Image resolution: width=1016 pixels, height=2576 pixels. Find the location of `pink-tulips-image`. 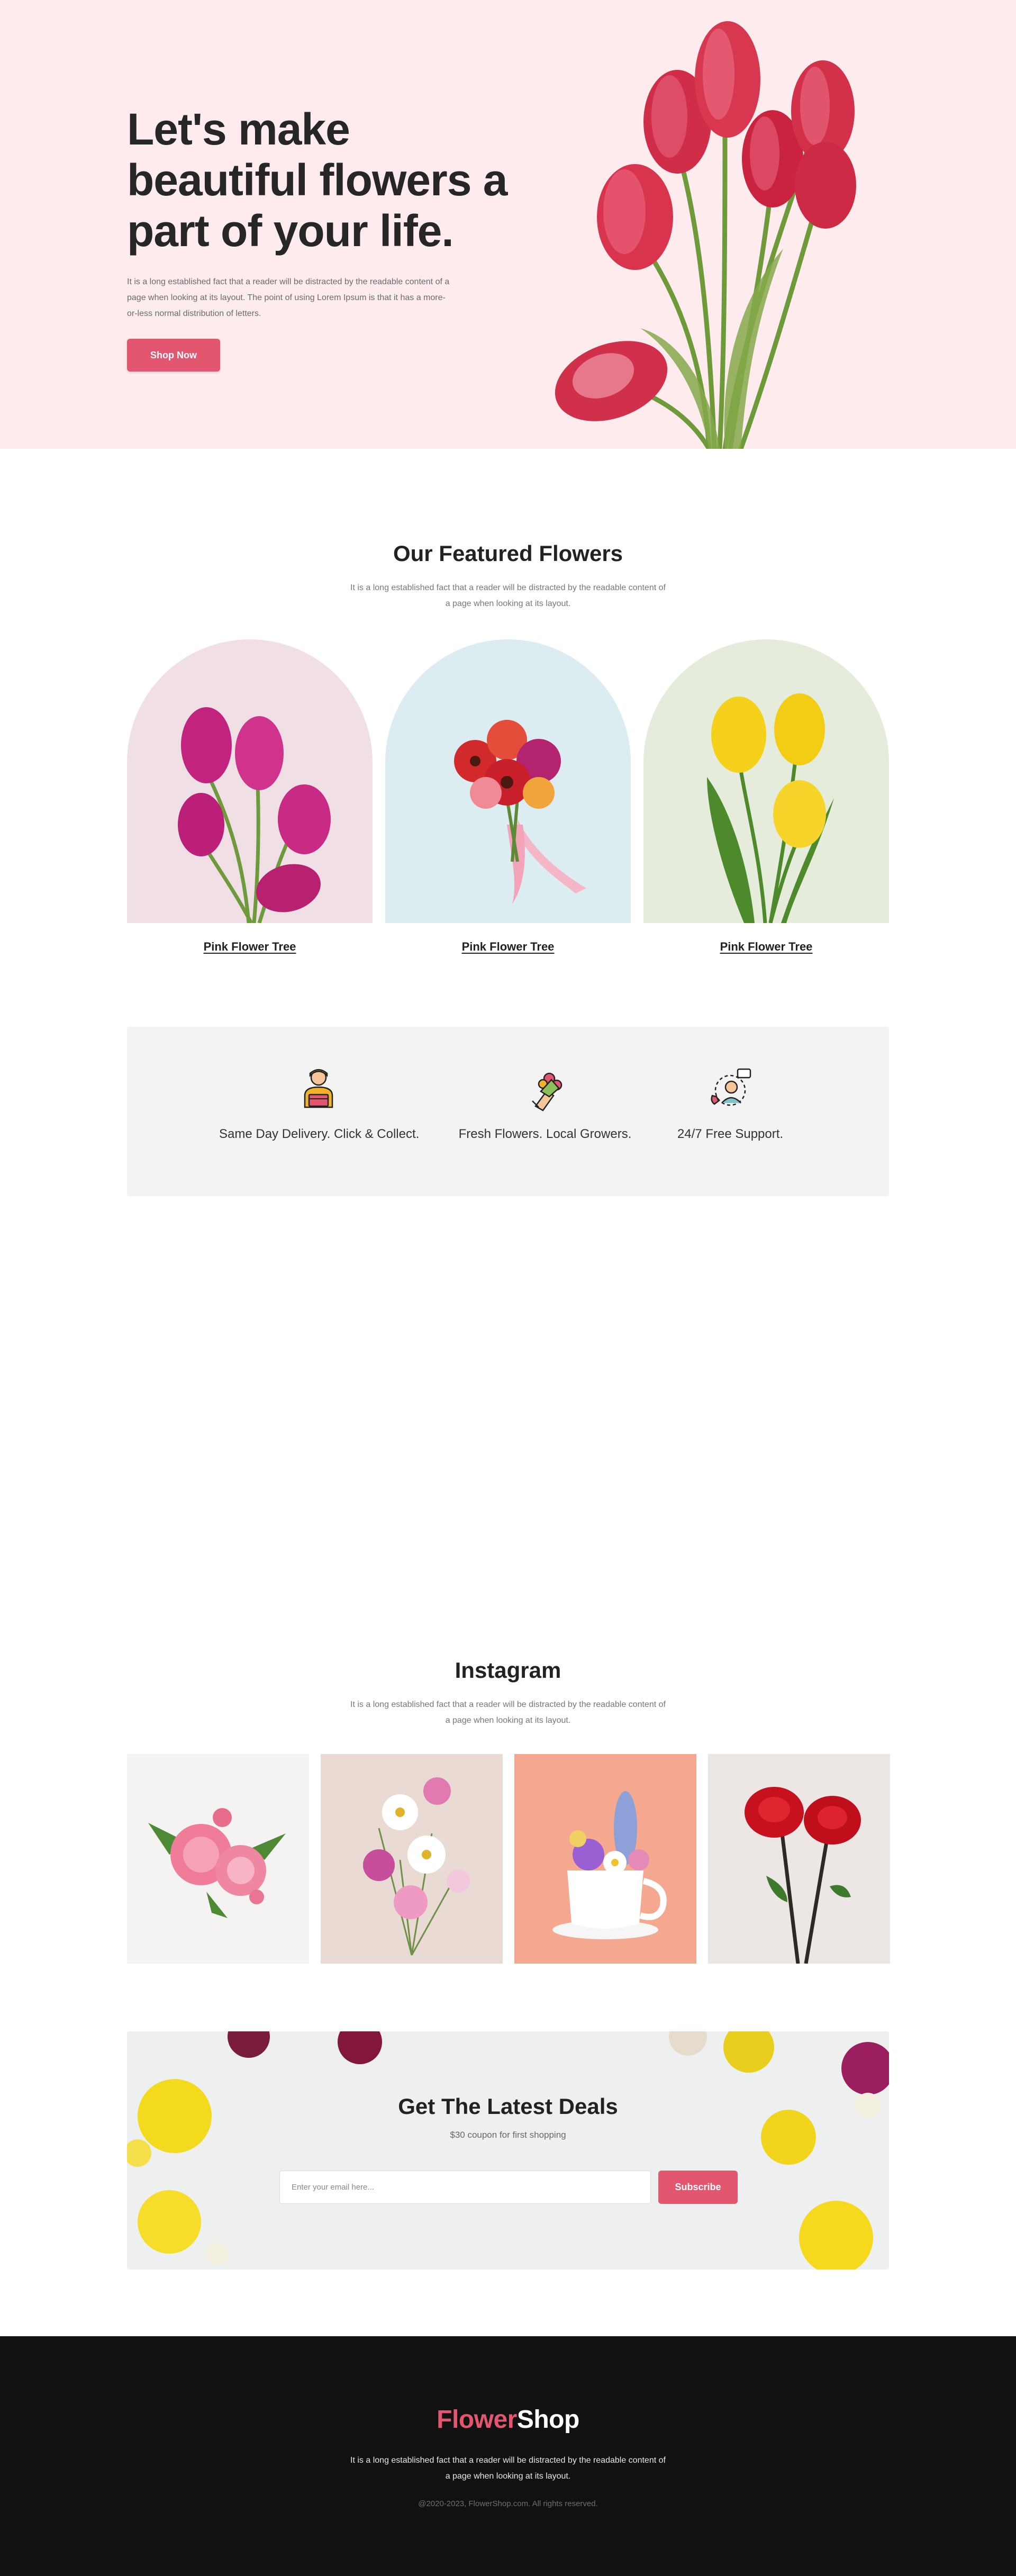

pink-tulips-image is located at coordinates (254, 815).